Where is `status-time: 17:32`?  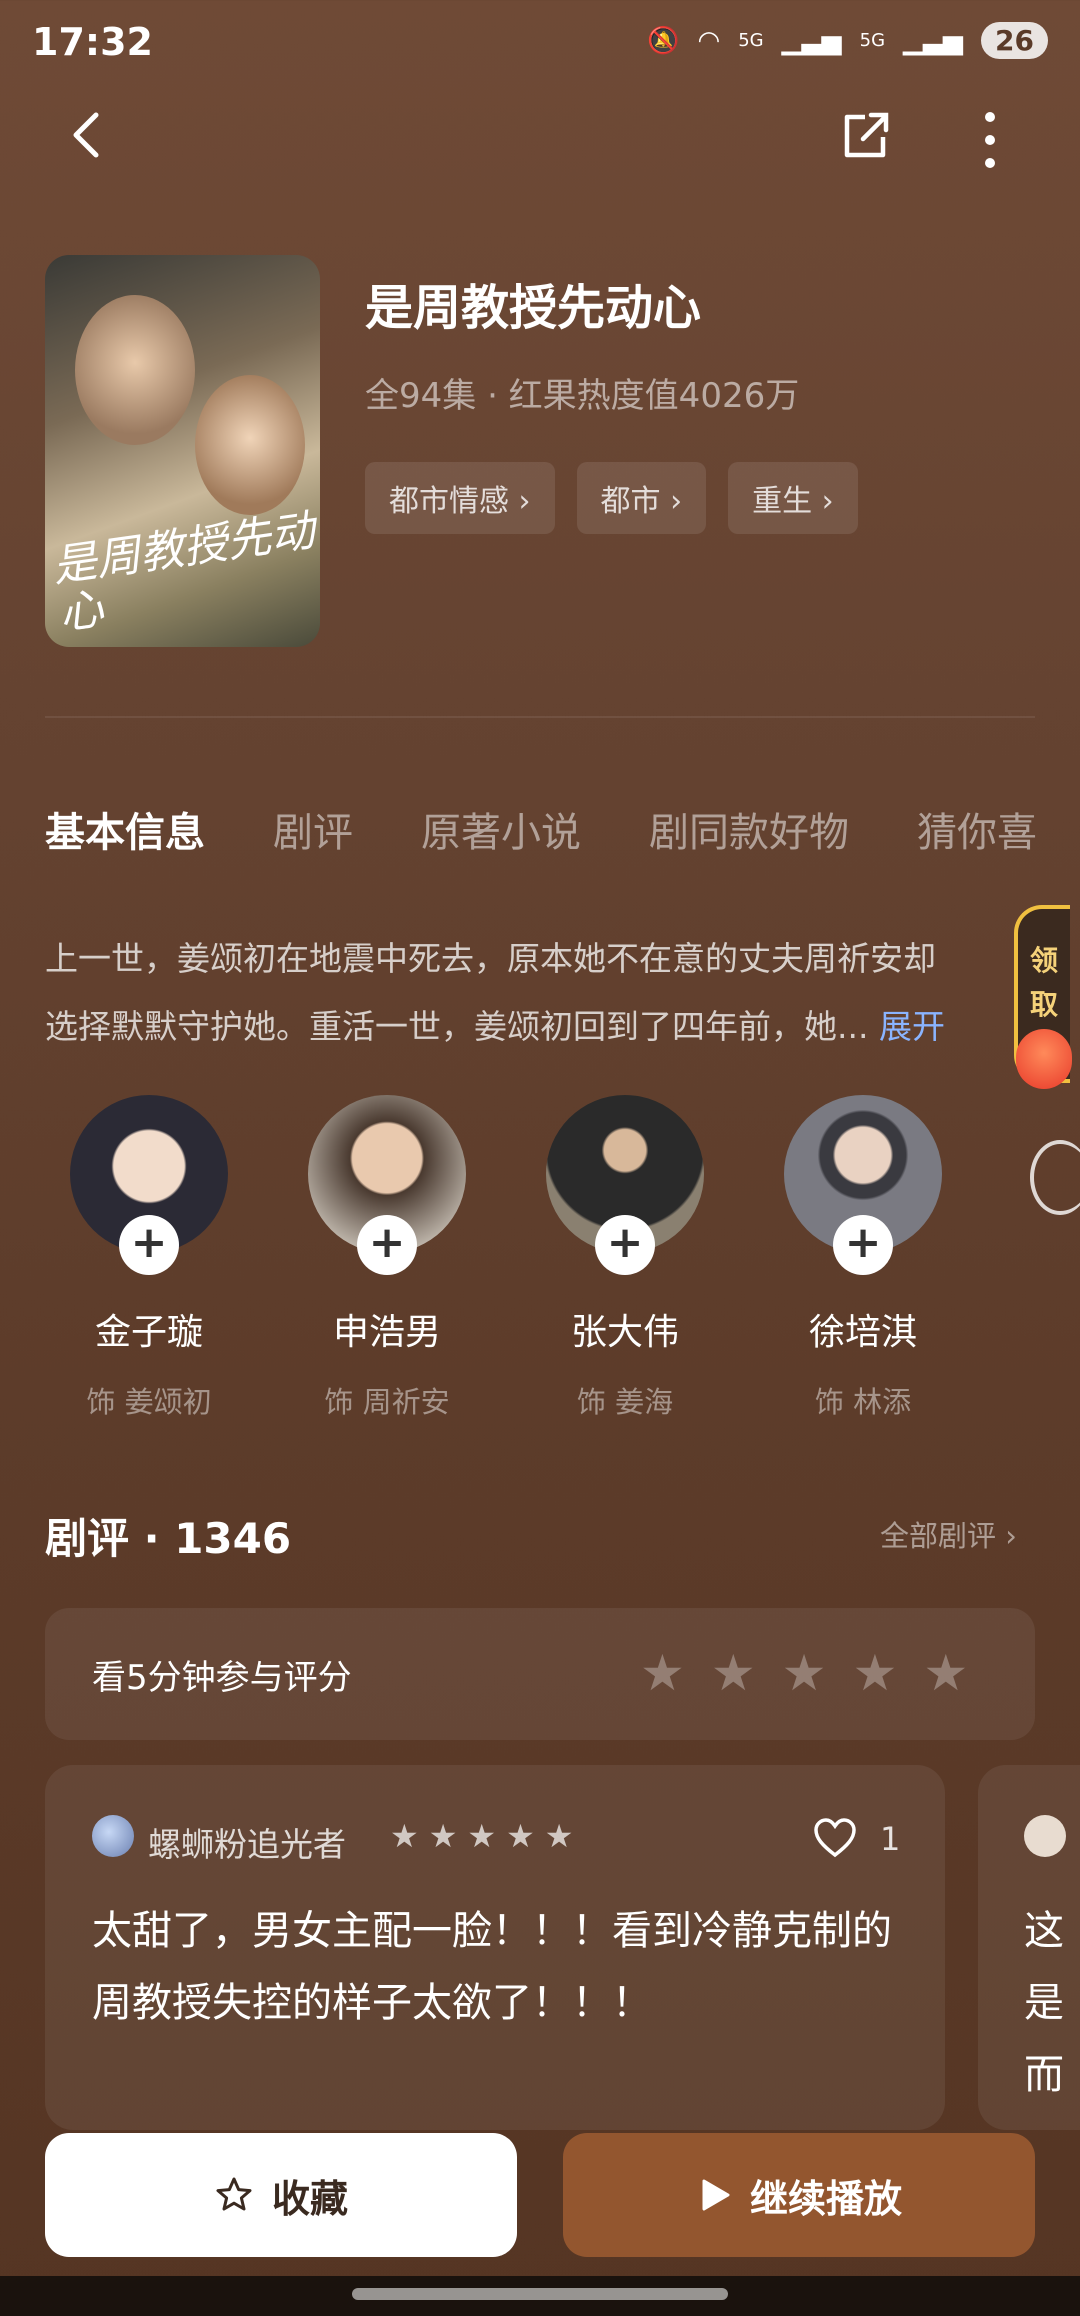 status-time: 17:32 is located at coordinates (92, 42).